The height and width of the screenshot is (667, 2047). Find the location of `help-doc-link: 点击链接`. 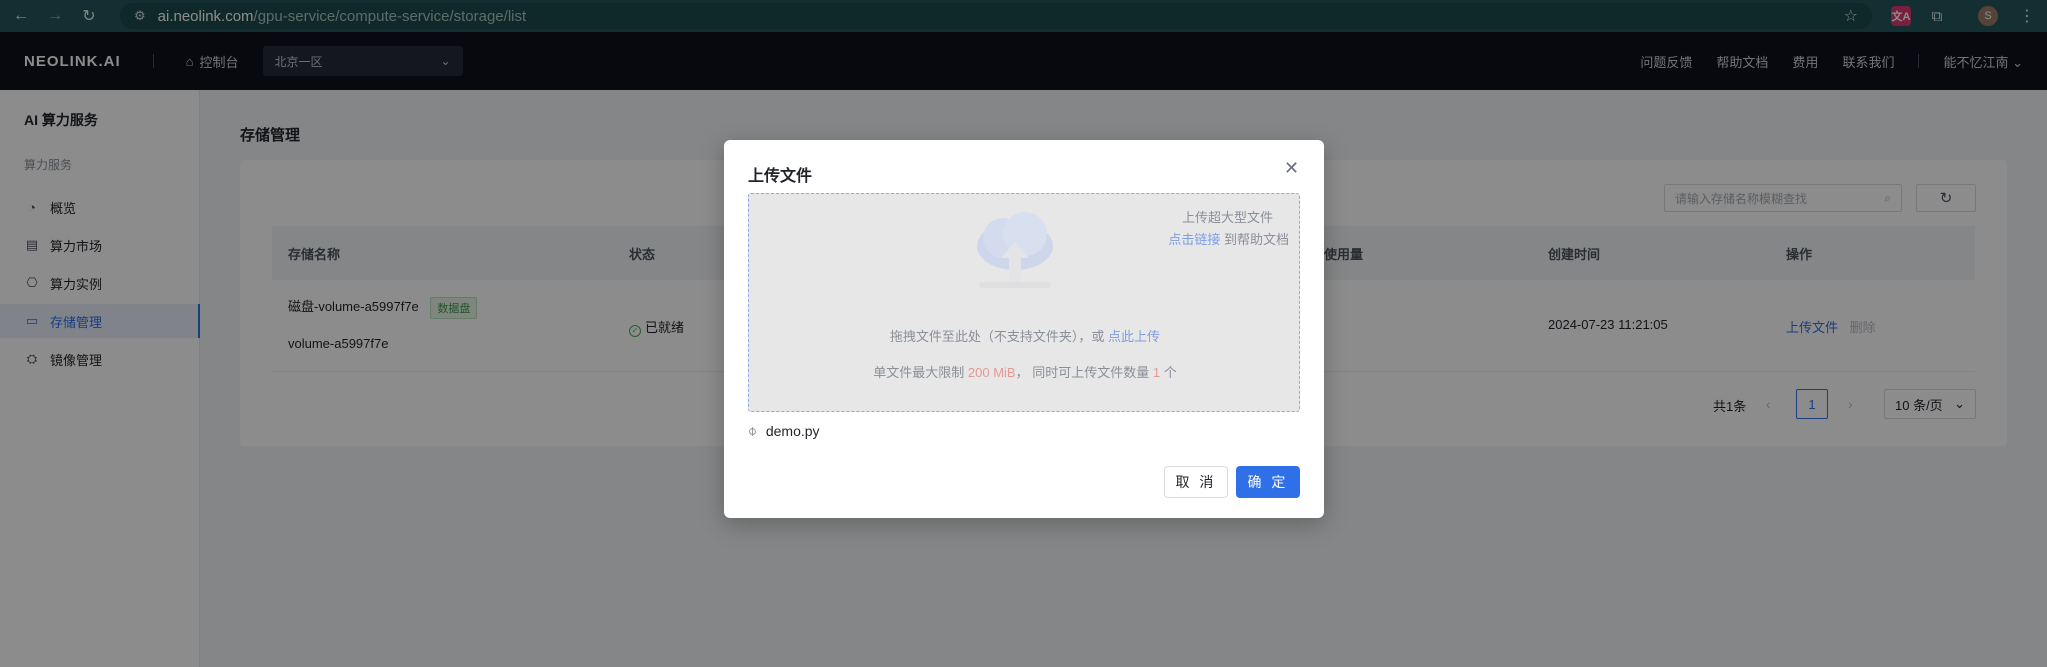

help-doc-link: 点击链接 is located at coordinates (1194, 239).